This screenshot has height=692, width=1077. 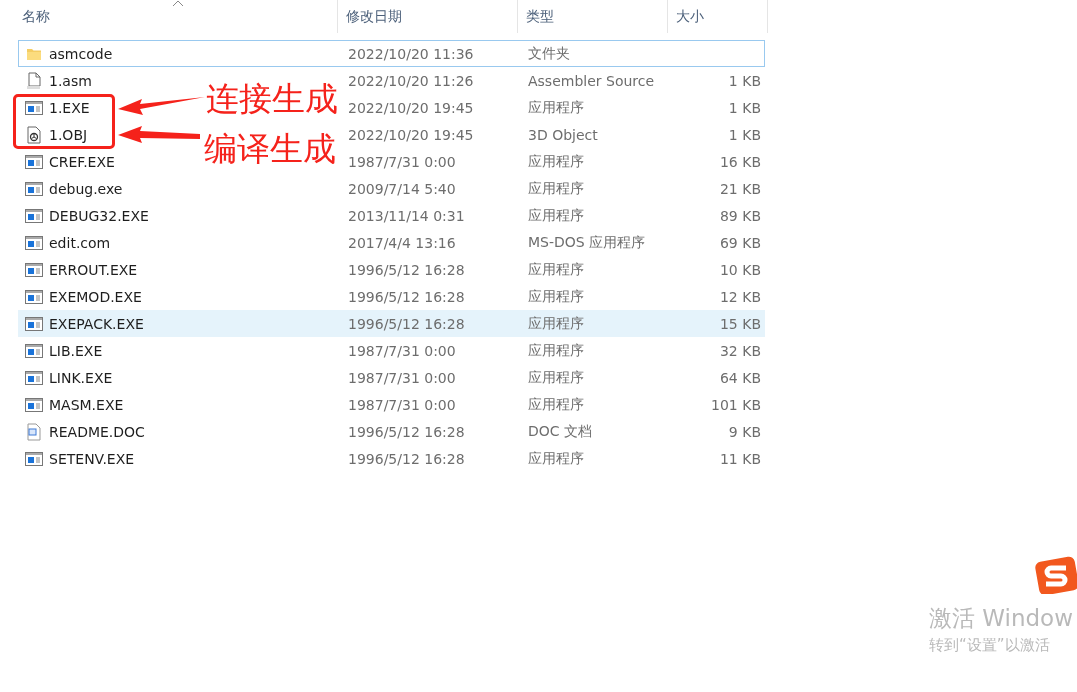 I want to click on file-size: 69 KB, so click(x=739, y=242).